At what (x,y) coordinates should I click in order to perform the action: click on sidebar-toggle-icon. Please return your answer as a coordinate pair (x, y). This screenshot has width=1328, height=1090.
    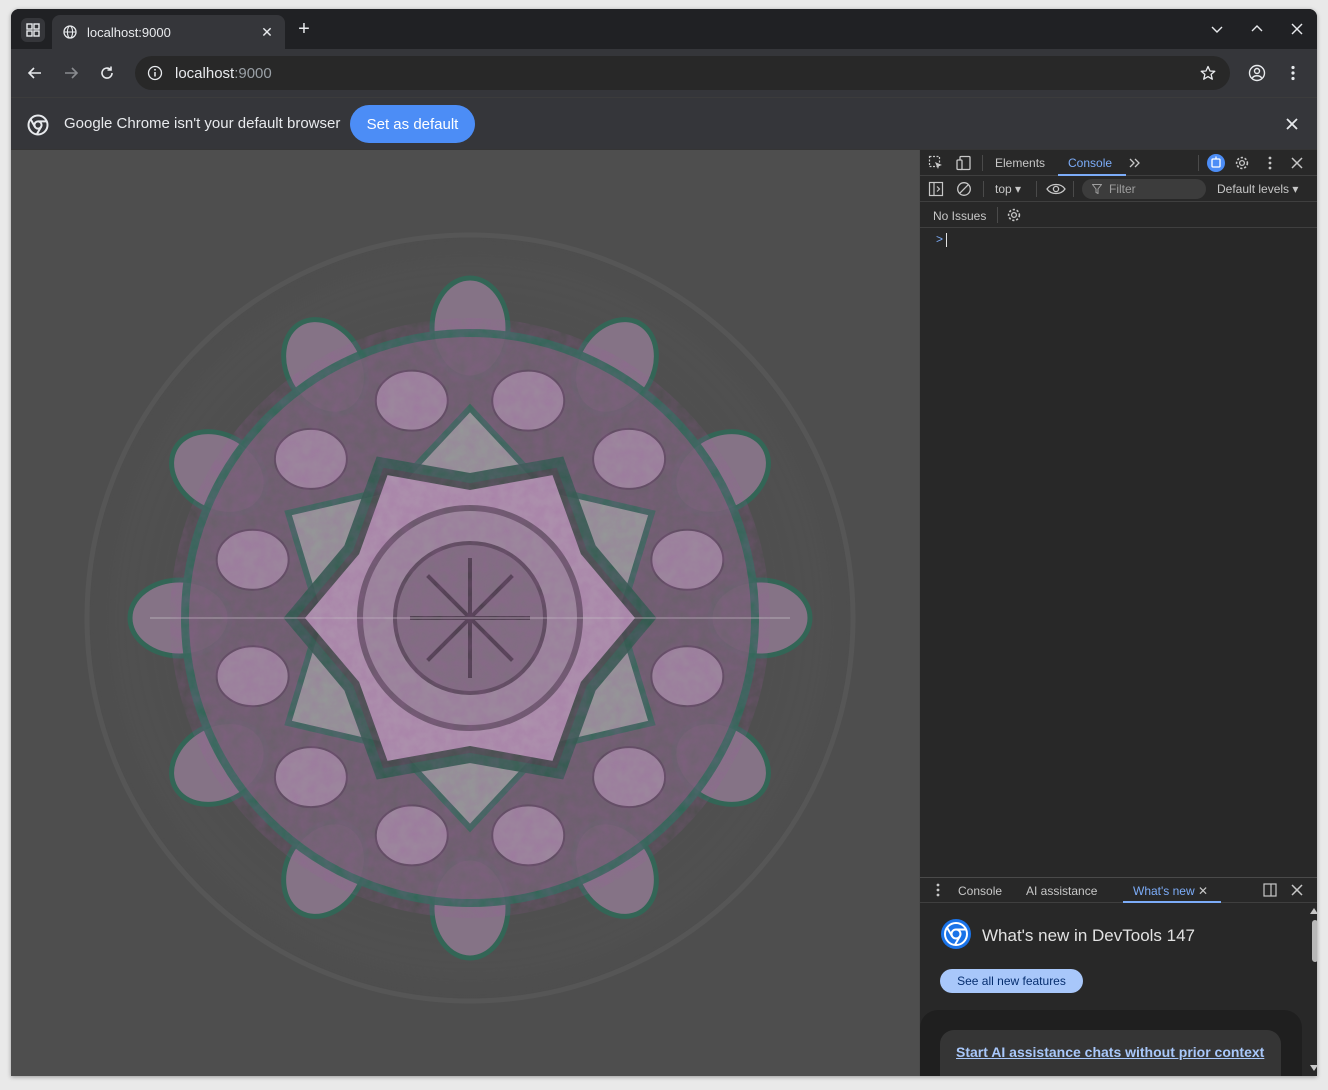
    Looking at the image, I should click on (936, 189).